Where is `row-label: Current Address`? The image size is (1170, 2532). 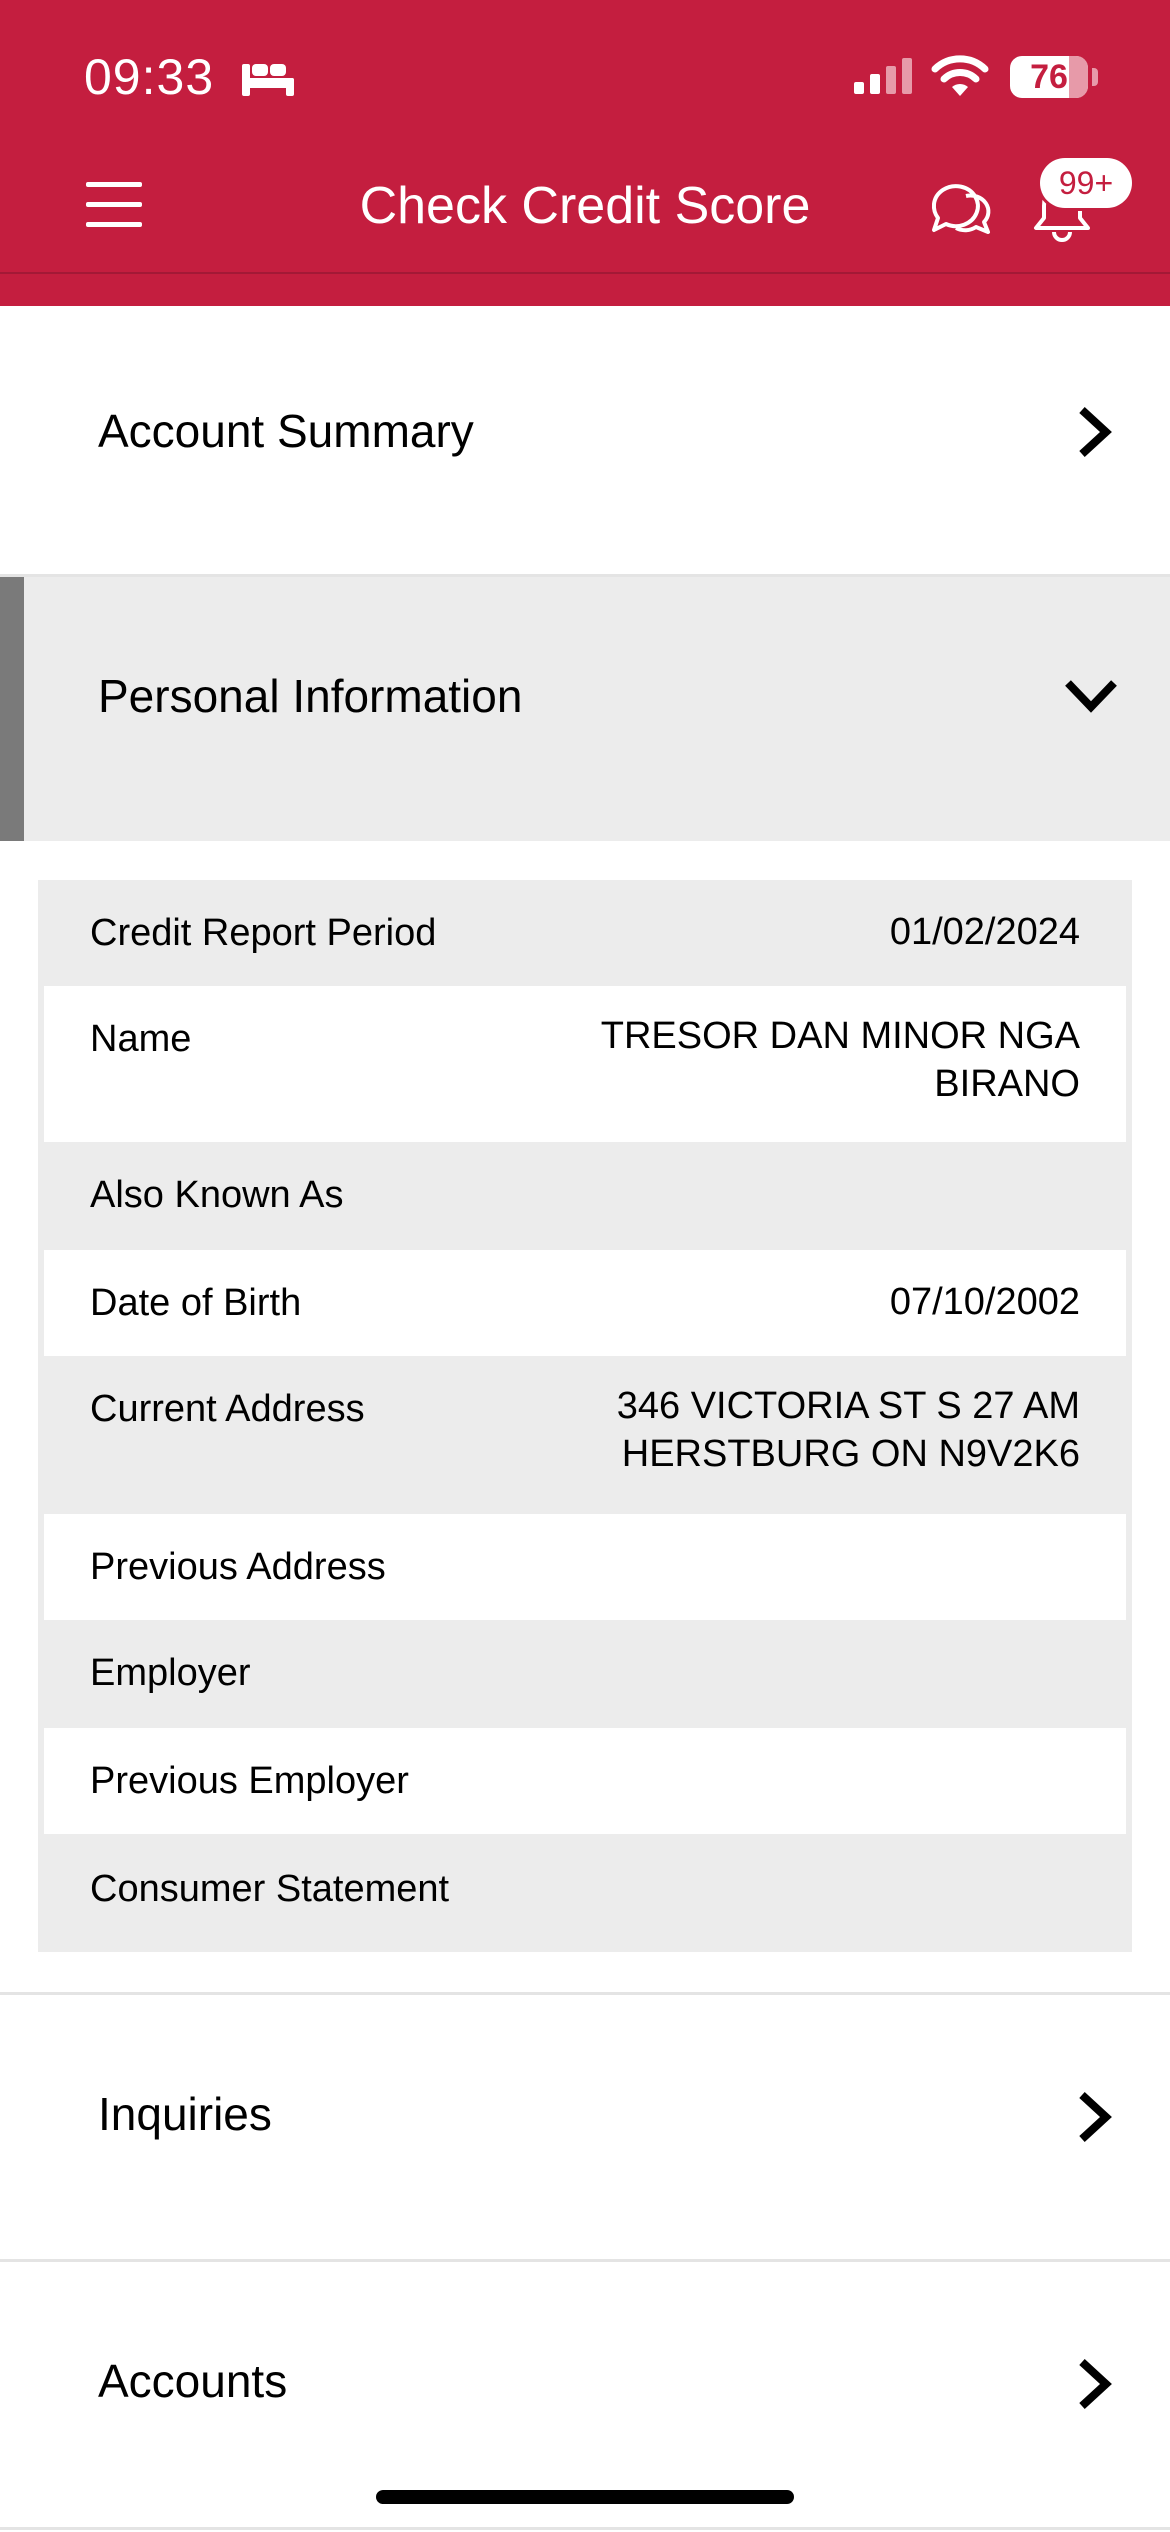
row-label: Current Address is located at coordinates (227, 1409).